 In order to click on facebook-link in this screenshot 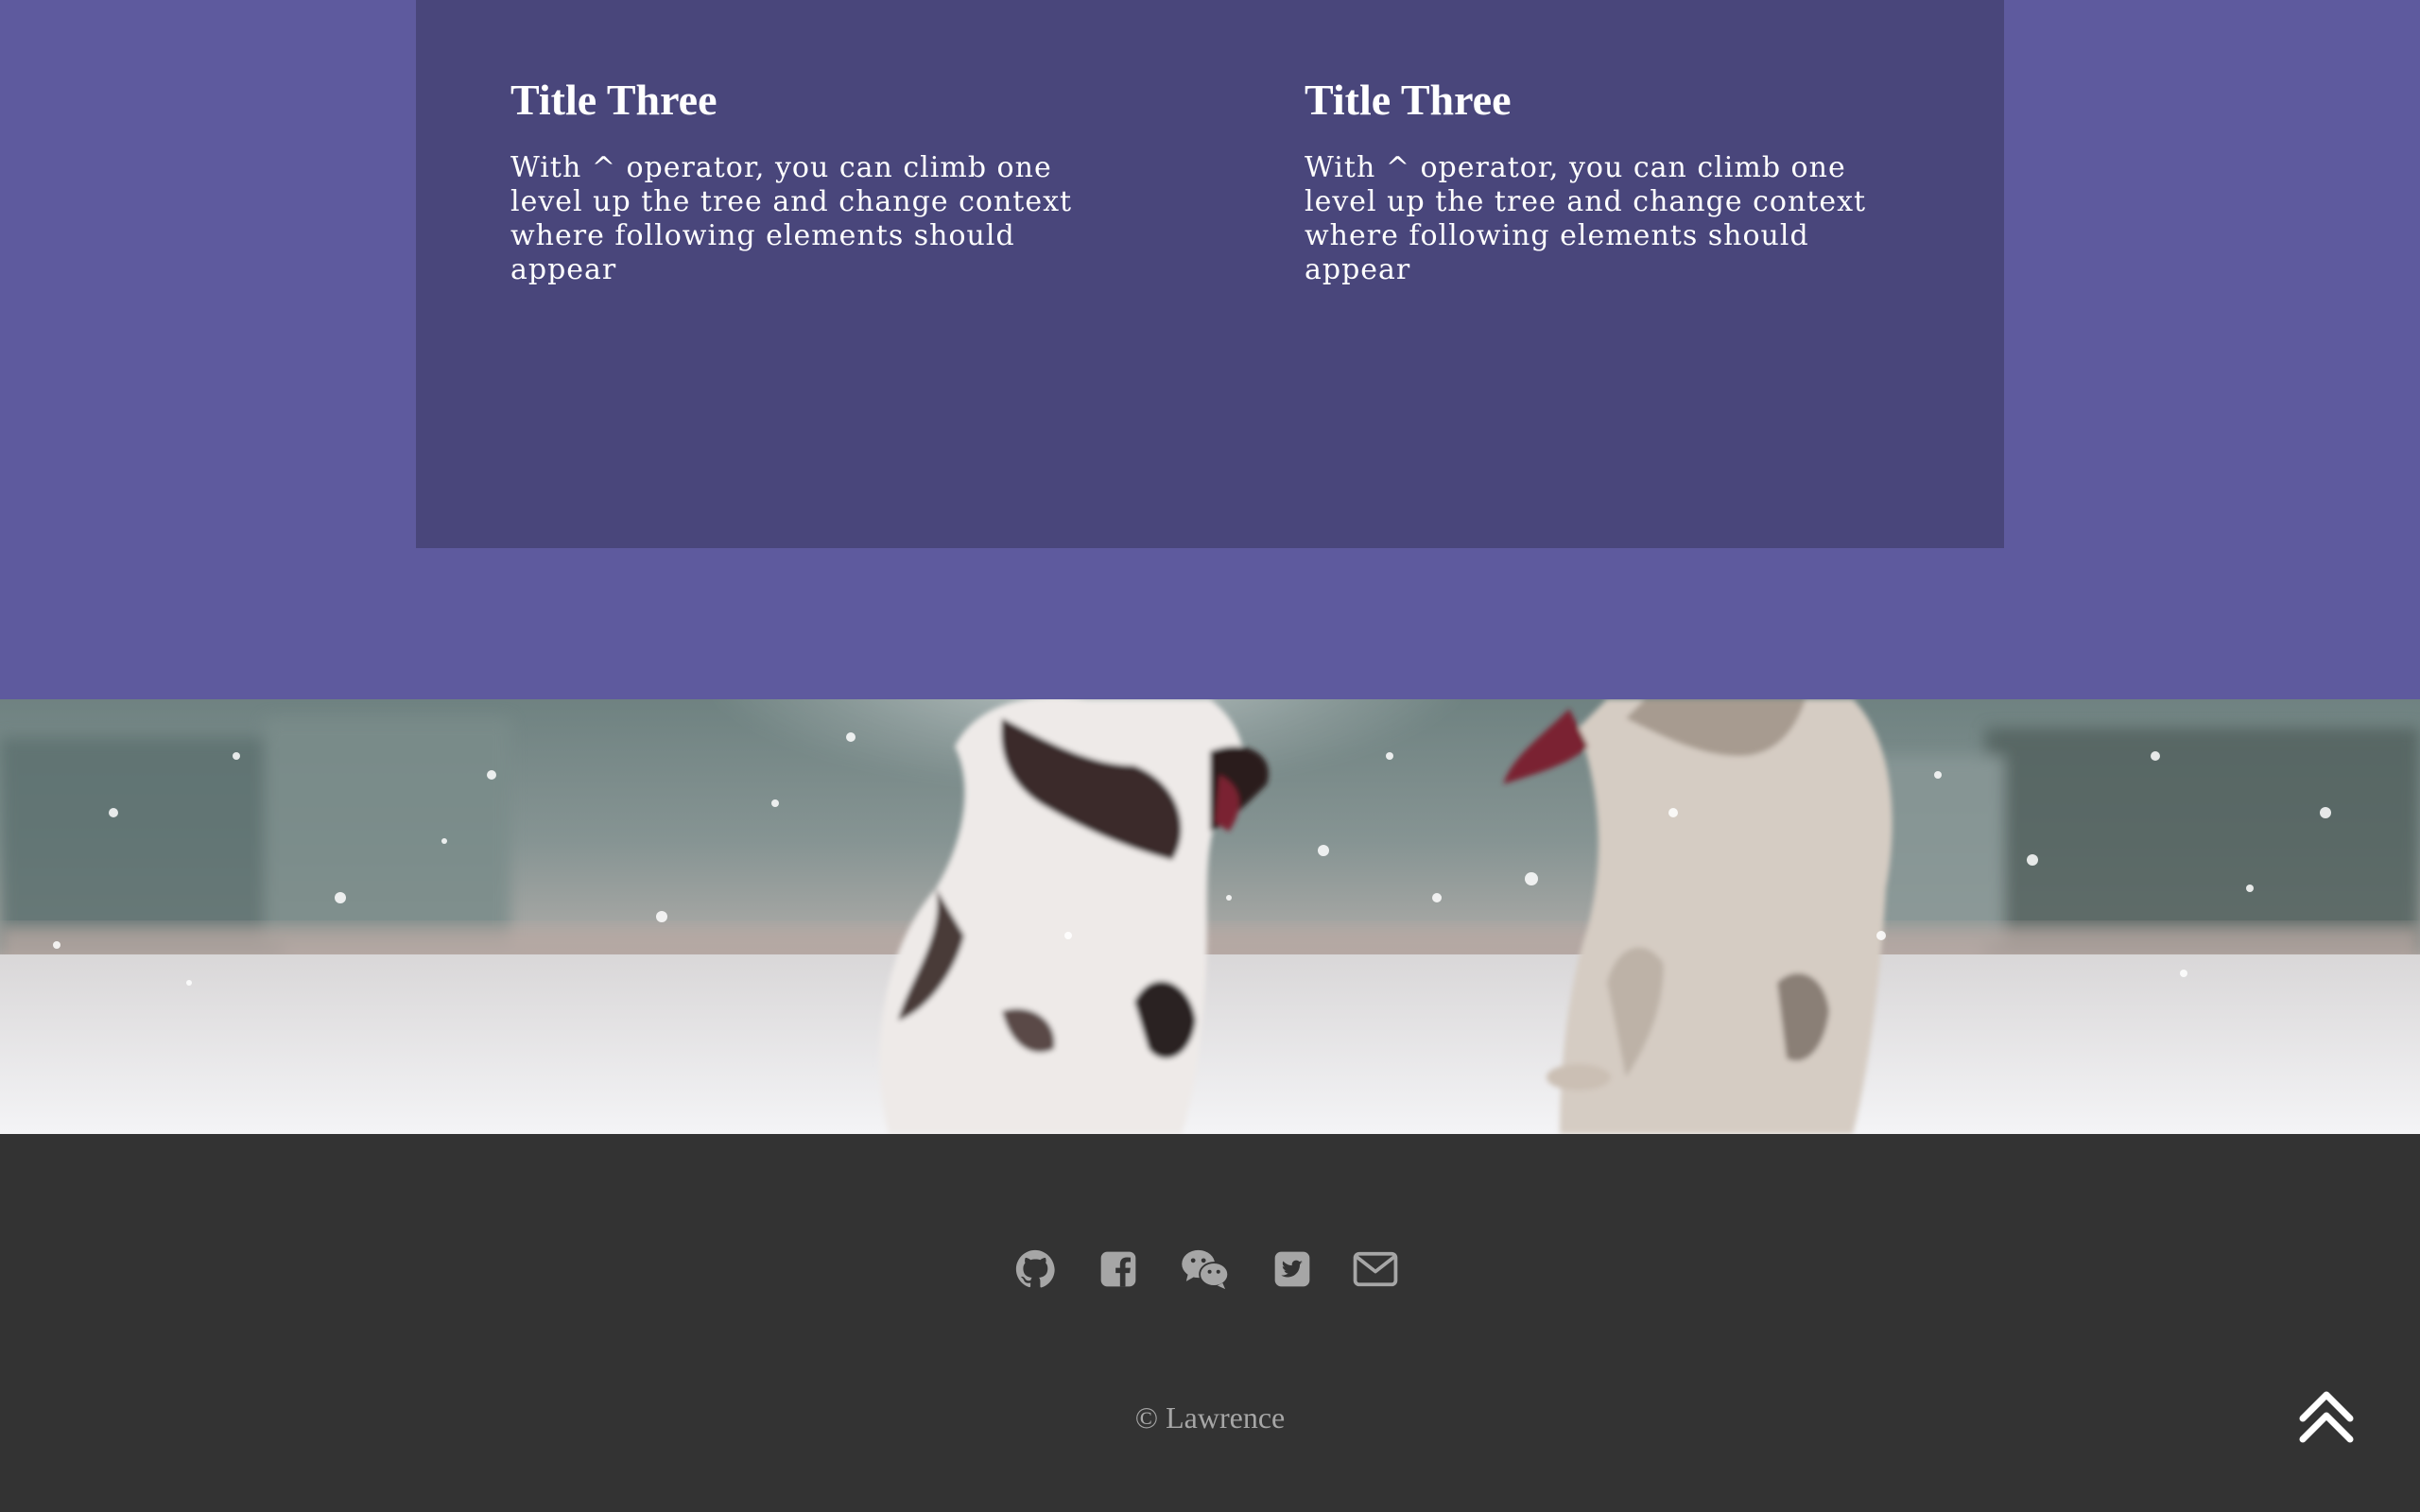, I will do `click(1118, 1269)`.